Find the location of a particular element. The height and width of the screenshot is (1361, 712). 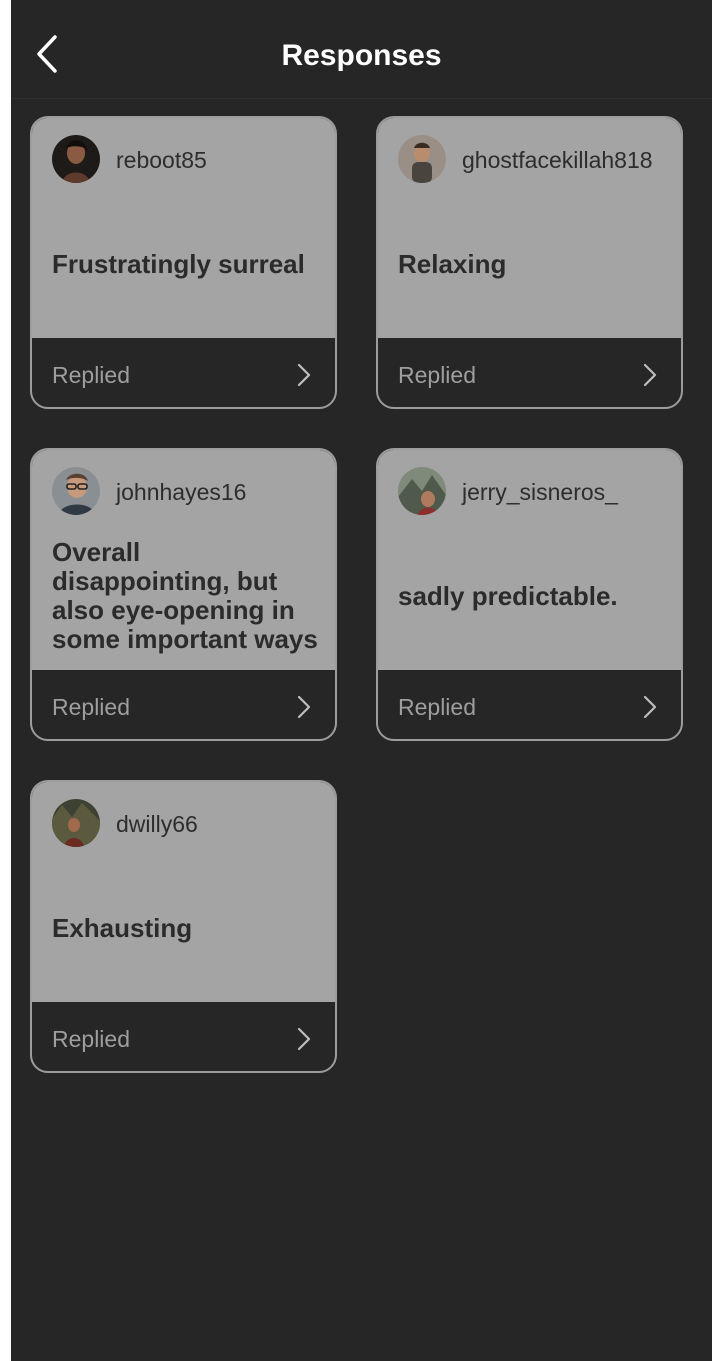

response-text-container: Relaxing is located at coordinates (533, 264).